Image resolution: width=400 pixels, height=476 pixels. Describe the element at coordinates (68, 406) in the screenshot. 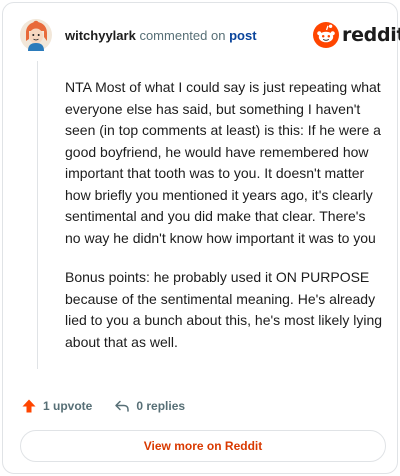

I see `upvote-count: 1 upvote` at that location.